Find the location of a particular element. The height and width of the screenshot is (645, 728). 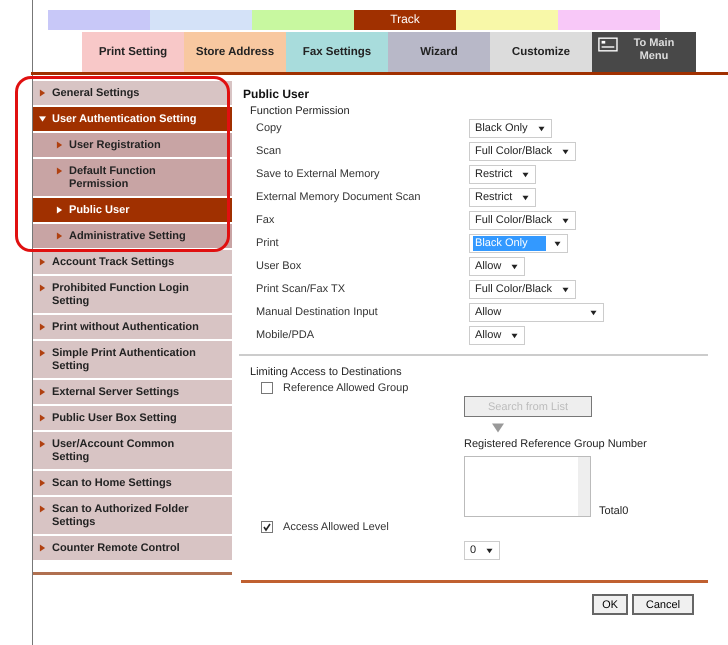

field-label: Print Scan/Fax TX is located at coordinates (301, 289).